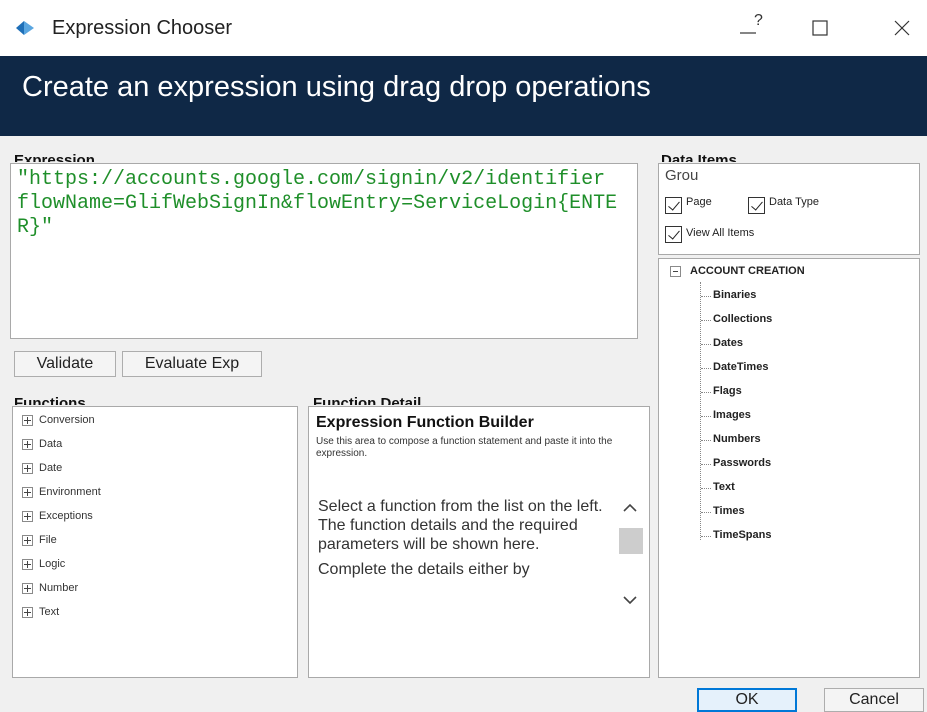 This screenshot has height=712, width=927. Describe the element at coordinates (630, 508) in the screenshot. I see `scroll-up-icon` at that location.